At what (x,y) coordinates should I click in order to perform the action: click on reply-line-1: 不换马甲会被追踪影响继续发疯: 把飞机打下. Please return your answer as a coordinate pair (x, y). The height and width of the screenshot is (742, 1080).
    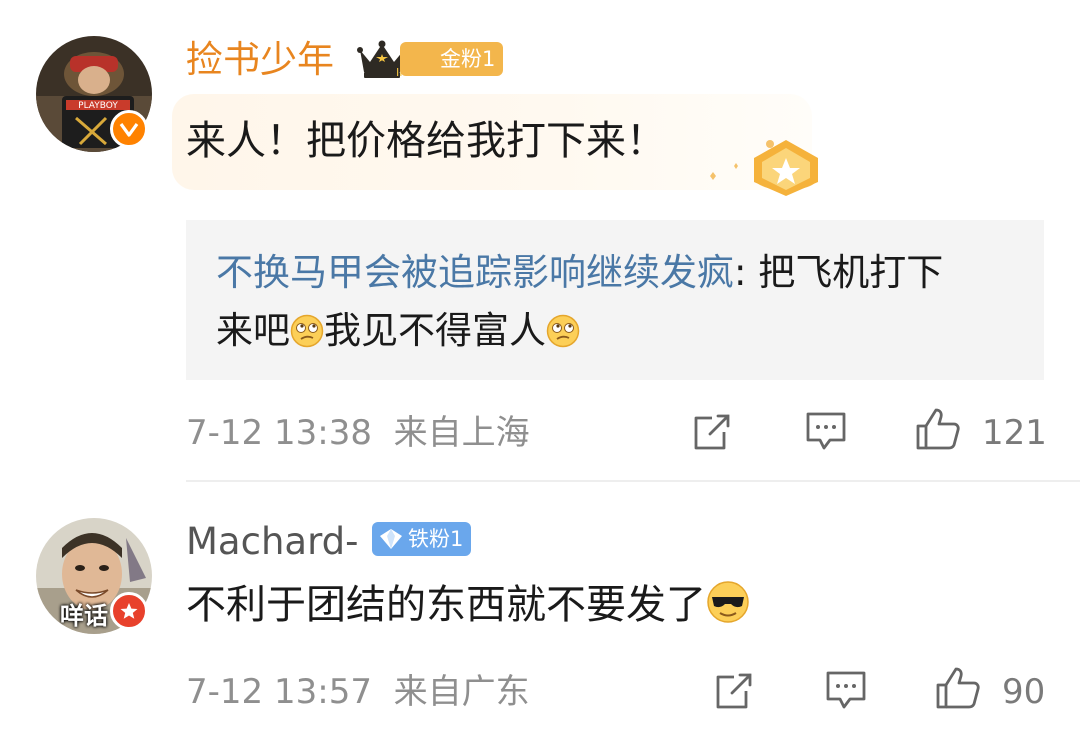
    Looking at the image, I should click on (579, 273).